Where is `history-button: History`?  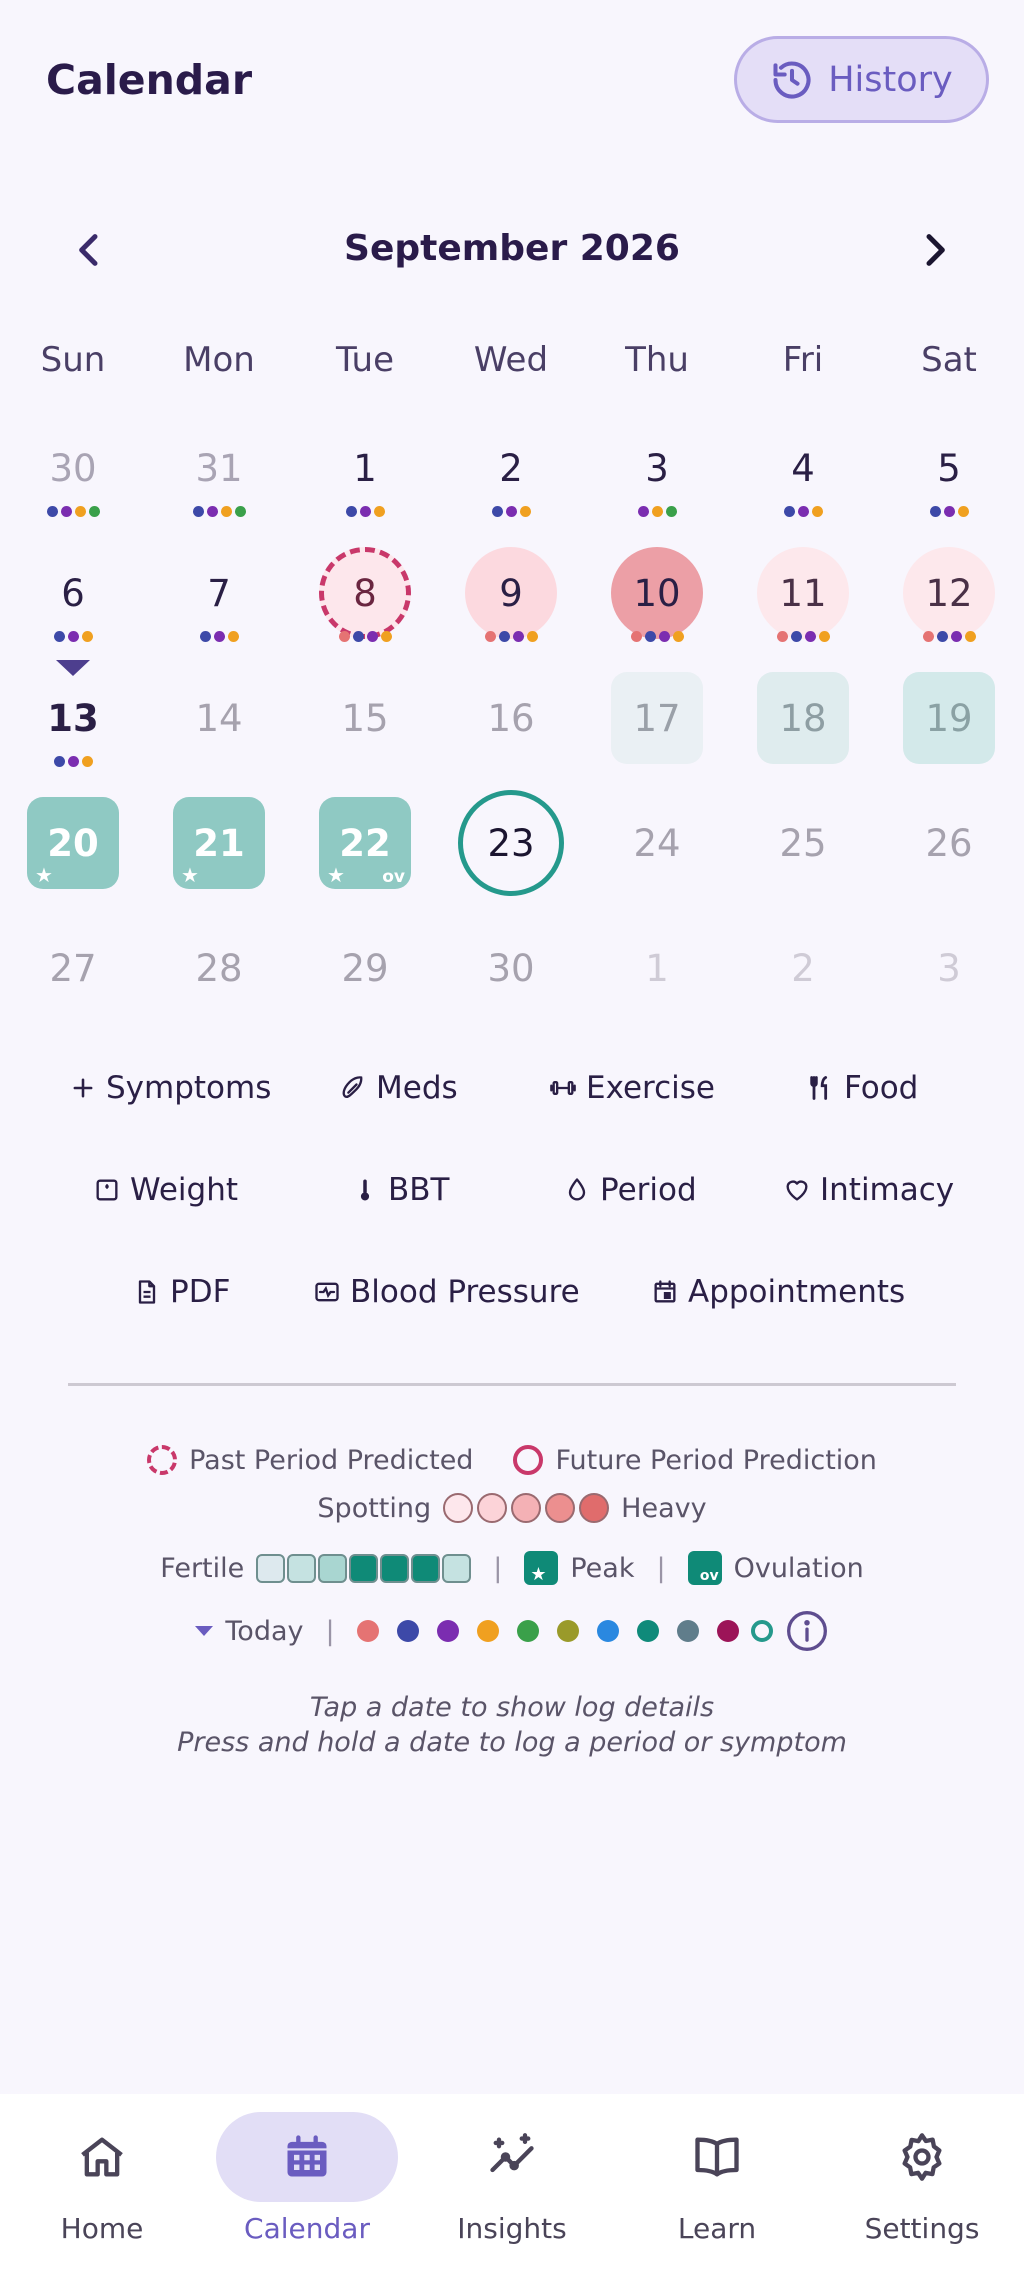 history-button: History is located at coordinates (861, 79).